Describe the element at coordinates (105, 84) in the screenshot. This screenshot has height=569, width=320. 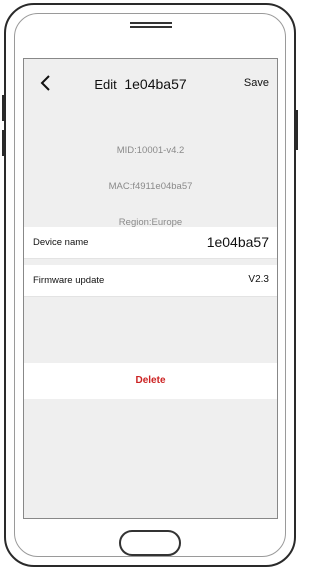
I see `page-title-prefix: Edit` at that location.